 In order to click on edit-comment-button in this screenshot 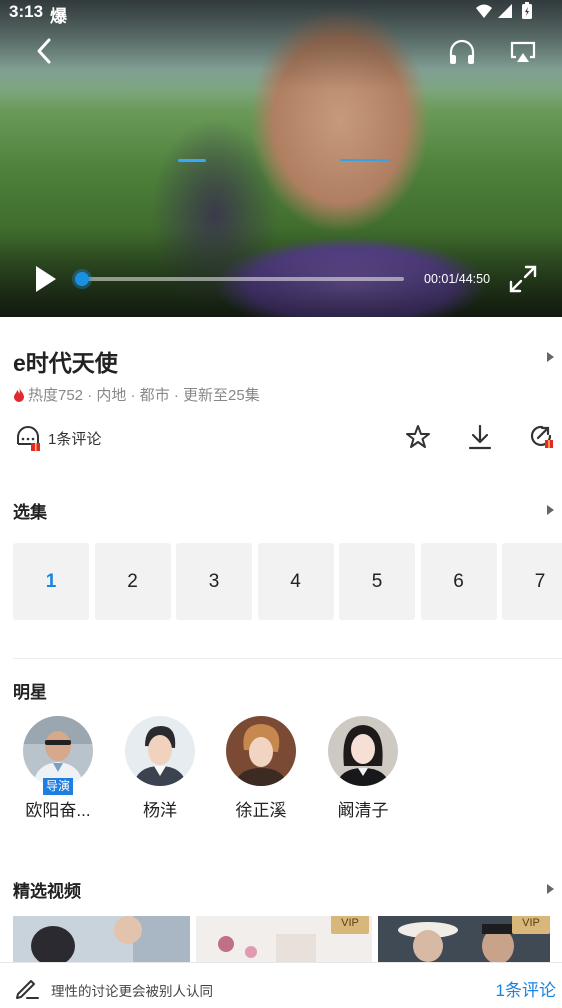, I will do `click(27, 988)`.